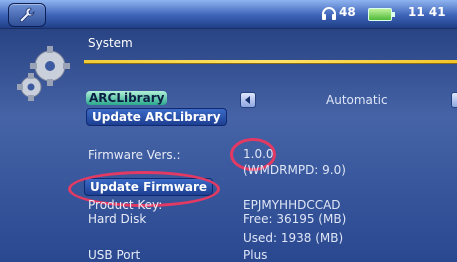 This screenshot has width=457, height=262. I want to click on battery-icon, so click(381, 14).